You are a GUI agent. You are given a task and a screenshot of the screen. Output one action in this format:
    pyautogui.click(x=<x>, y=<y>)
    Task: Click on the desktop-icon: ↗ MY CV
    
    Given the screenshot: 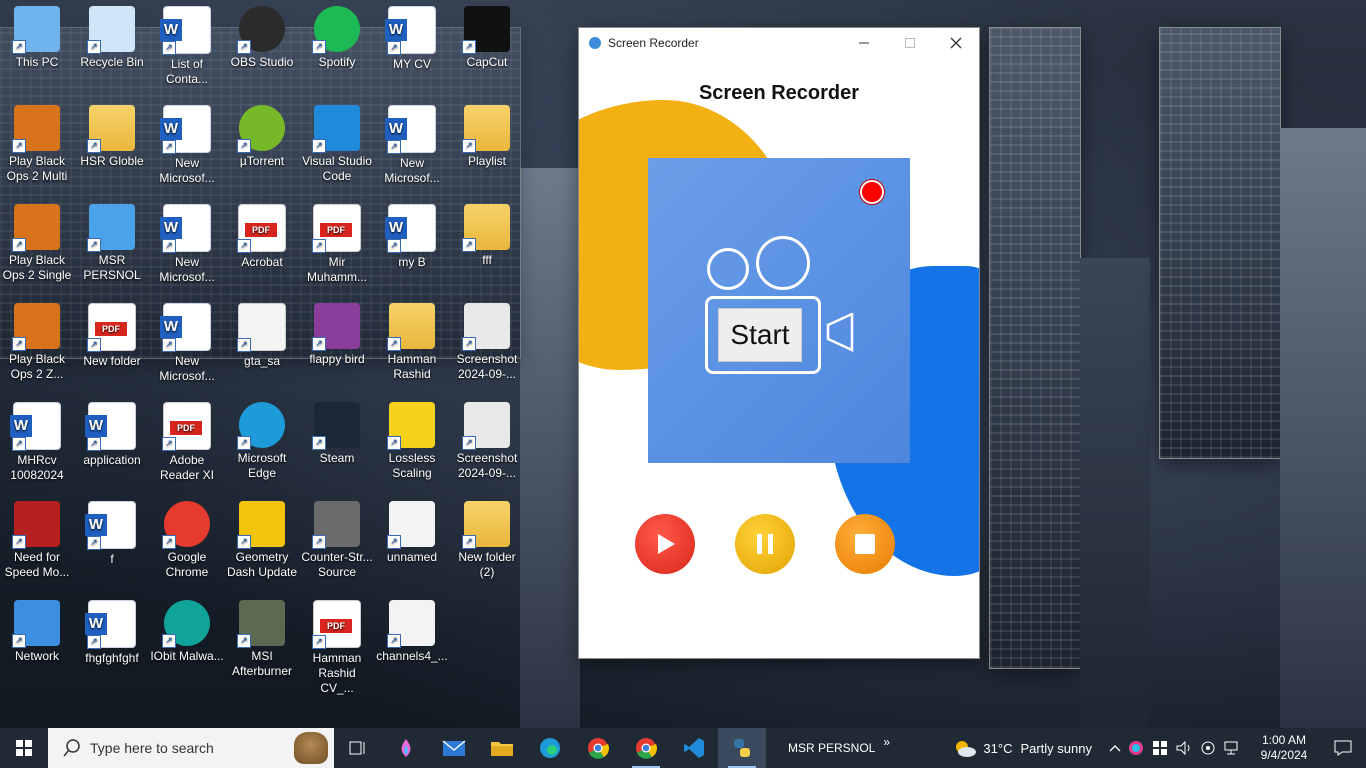 What is the action you would take?
    pyautogui.click(x=412, y=39)
    